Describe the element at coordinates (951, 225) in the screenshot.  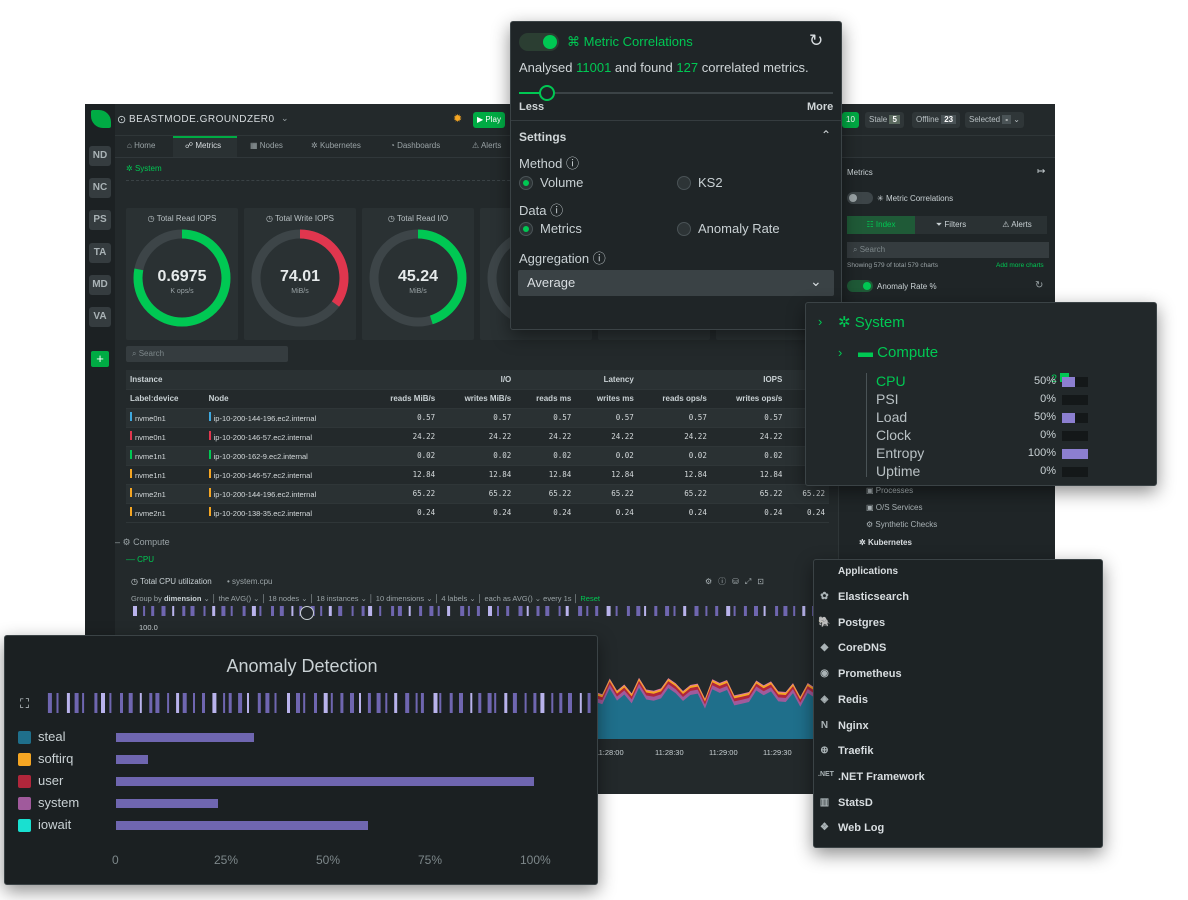
I see `tab-filters: ⏷ Filters` at that location.